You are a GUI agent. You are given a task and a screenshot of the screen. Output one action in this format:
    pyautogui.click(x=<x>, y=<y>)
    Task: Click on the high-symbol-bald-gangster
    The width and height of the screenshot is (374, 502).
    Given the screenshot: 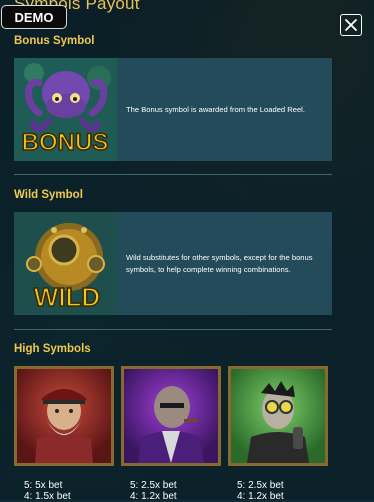 What is the action you would take?
    pyautogui.click(x=171, y=416)
    